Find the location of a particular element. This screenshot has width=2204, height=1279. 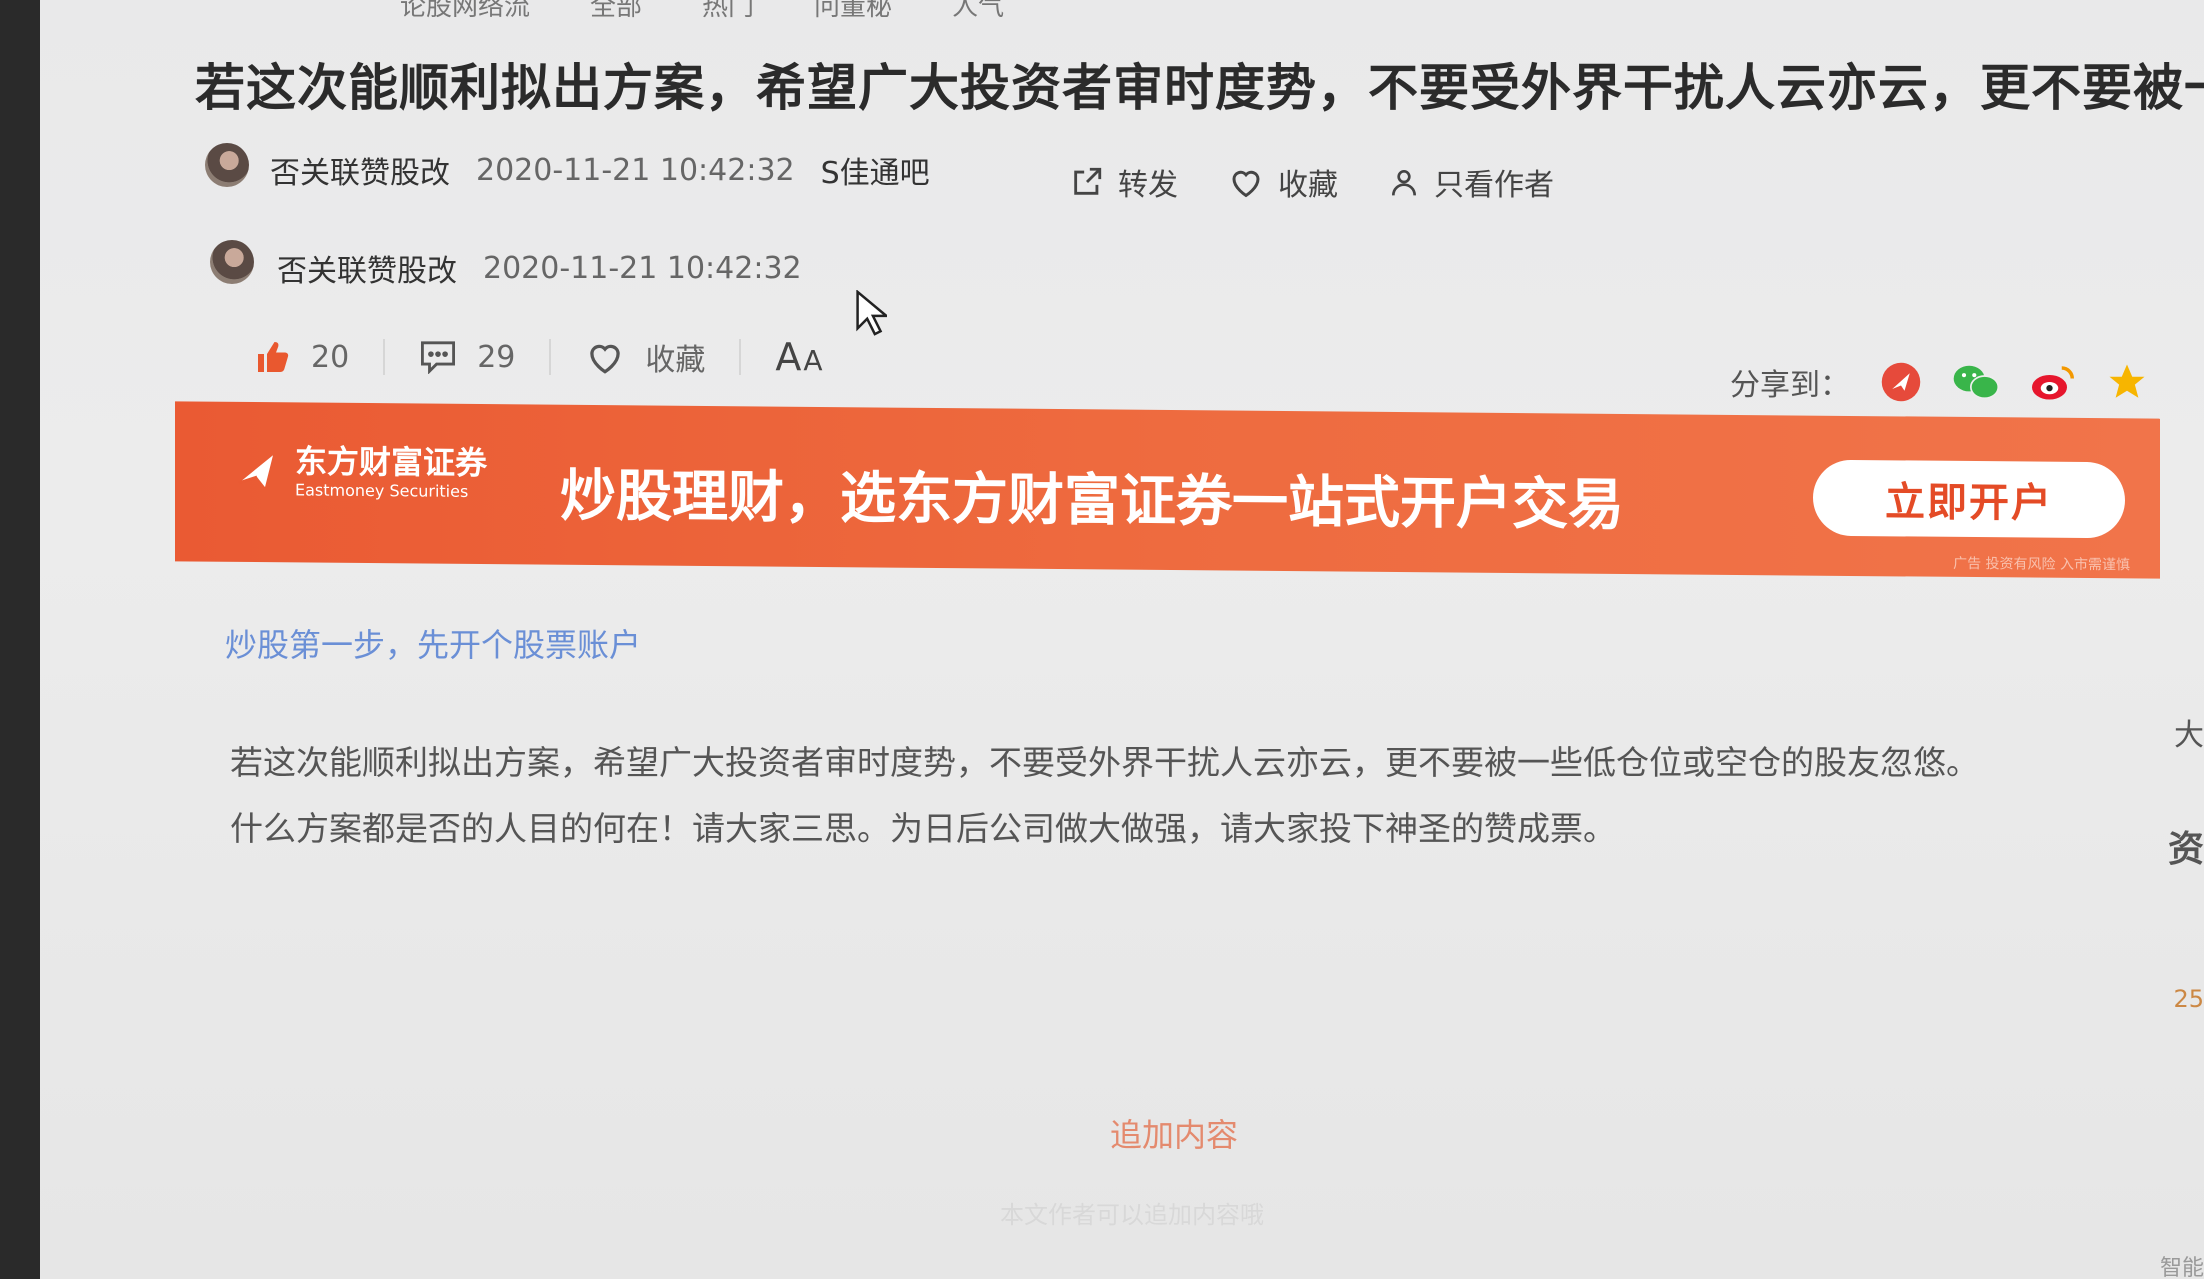

reply-meta: 否关联赞股改 2020-11-21 10:42:32 is located at coordinates (552, 268).